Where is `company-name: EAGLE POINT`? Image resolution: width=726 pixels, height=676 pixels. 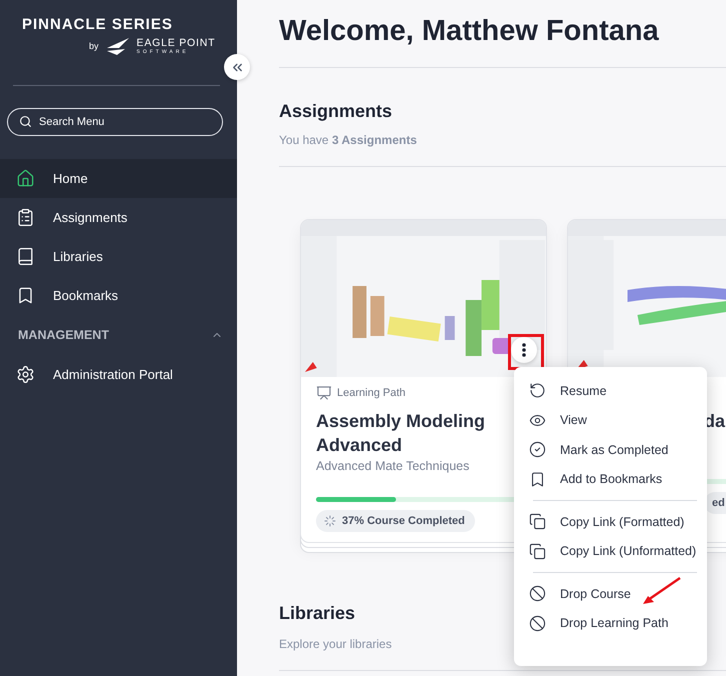 company-name: EAGLE POINT is located at coordinates (176, 43).